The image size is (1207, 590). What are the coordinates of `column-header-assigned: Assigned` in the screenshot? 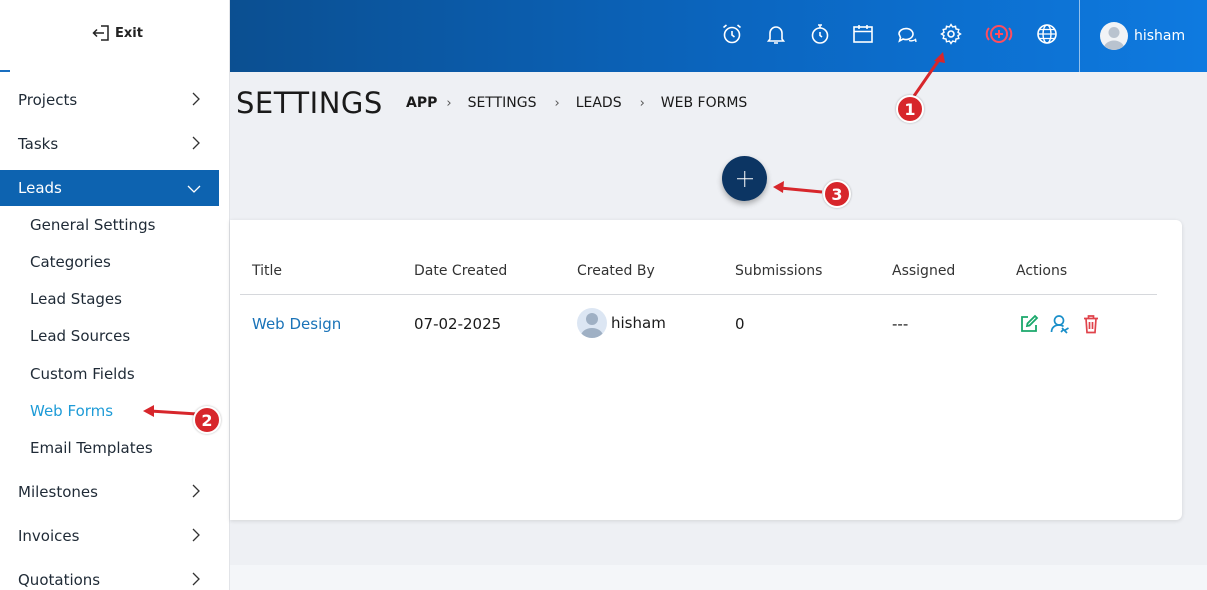 It's located at (924, 271).